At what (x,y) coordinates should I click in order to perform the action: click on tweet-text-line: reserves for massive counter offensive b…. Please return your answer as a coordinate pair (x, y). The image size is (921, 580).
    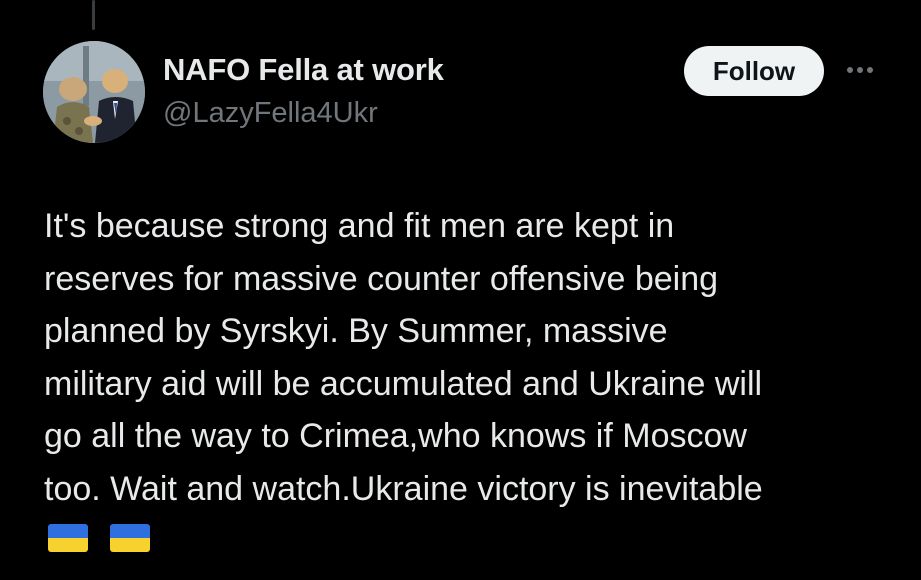
    Looking at the image, I should click on (381, 278).